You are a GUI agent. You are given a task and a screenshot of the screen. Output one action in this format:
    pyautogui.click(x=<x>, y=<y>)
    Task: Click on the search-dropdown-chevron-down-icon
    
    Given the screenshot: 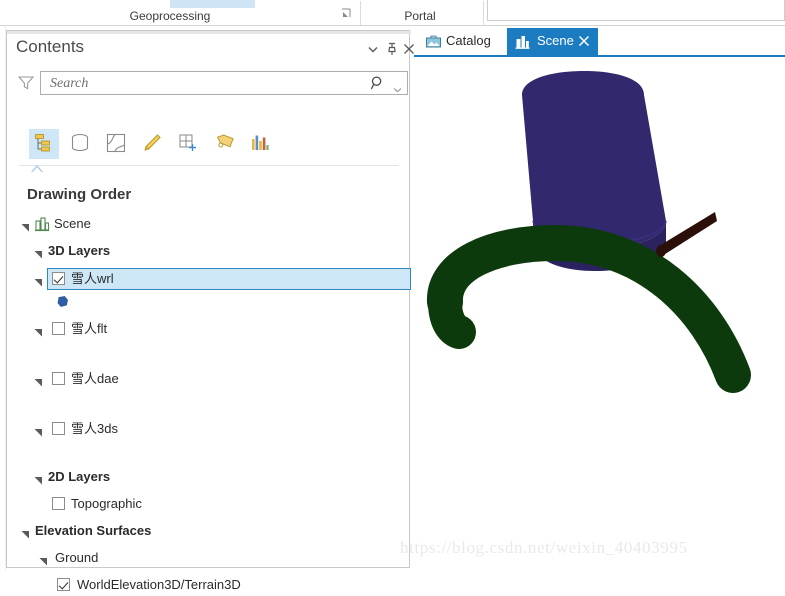 What is the action you would take?
    pyautogui.click(x=397, y=87)
    